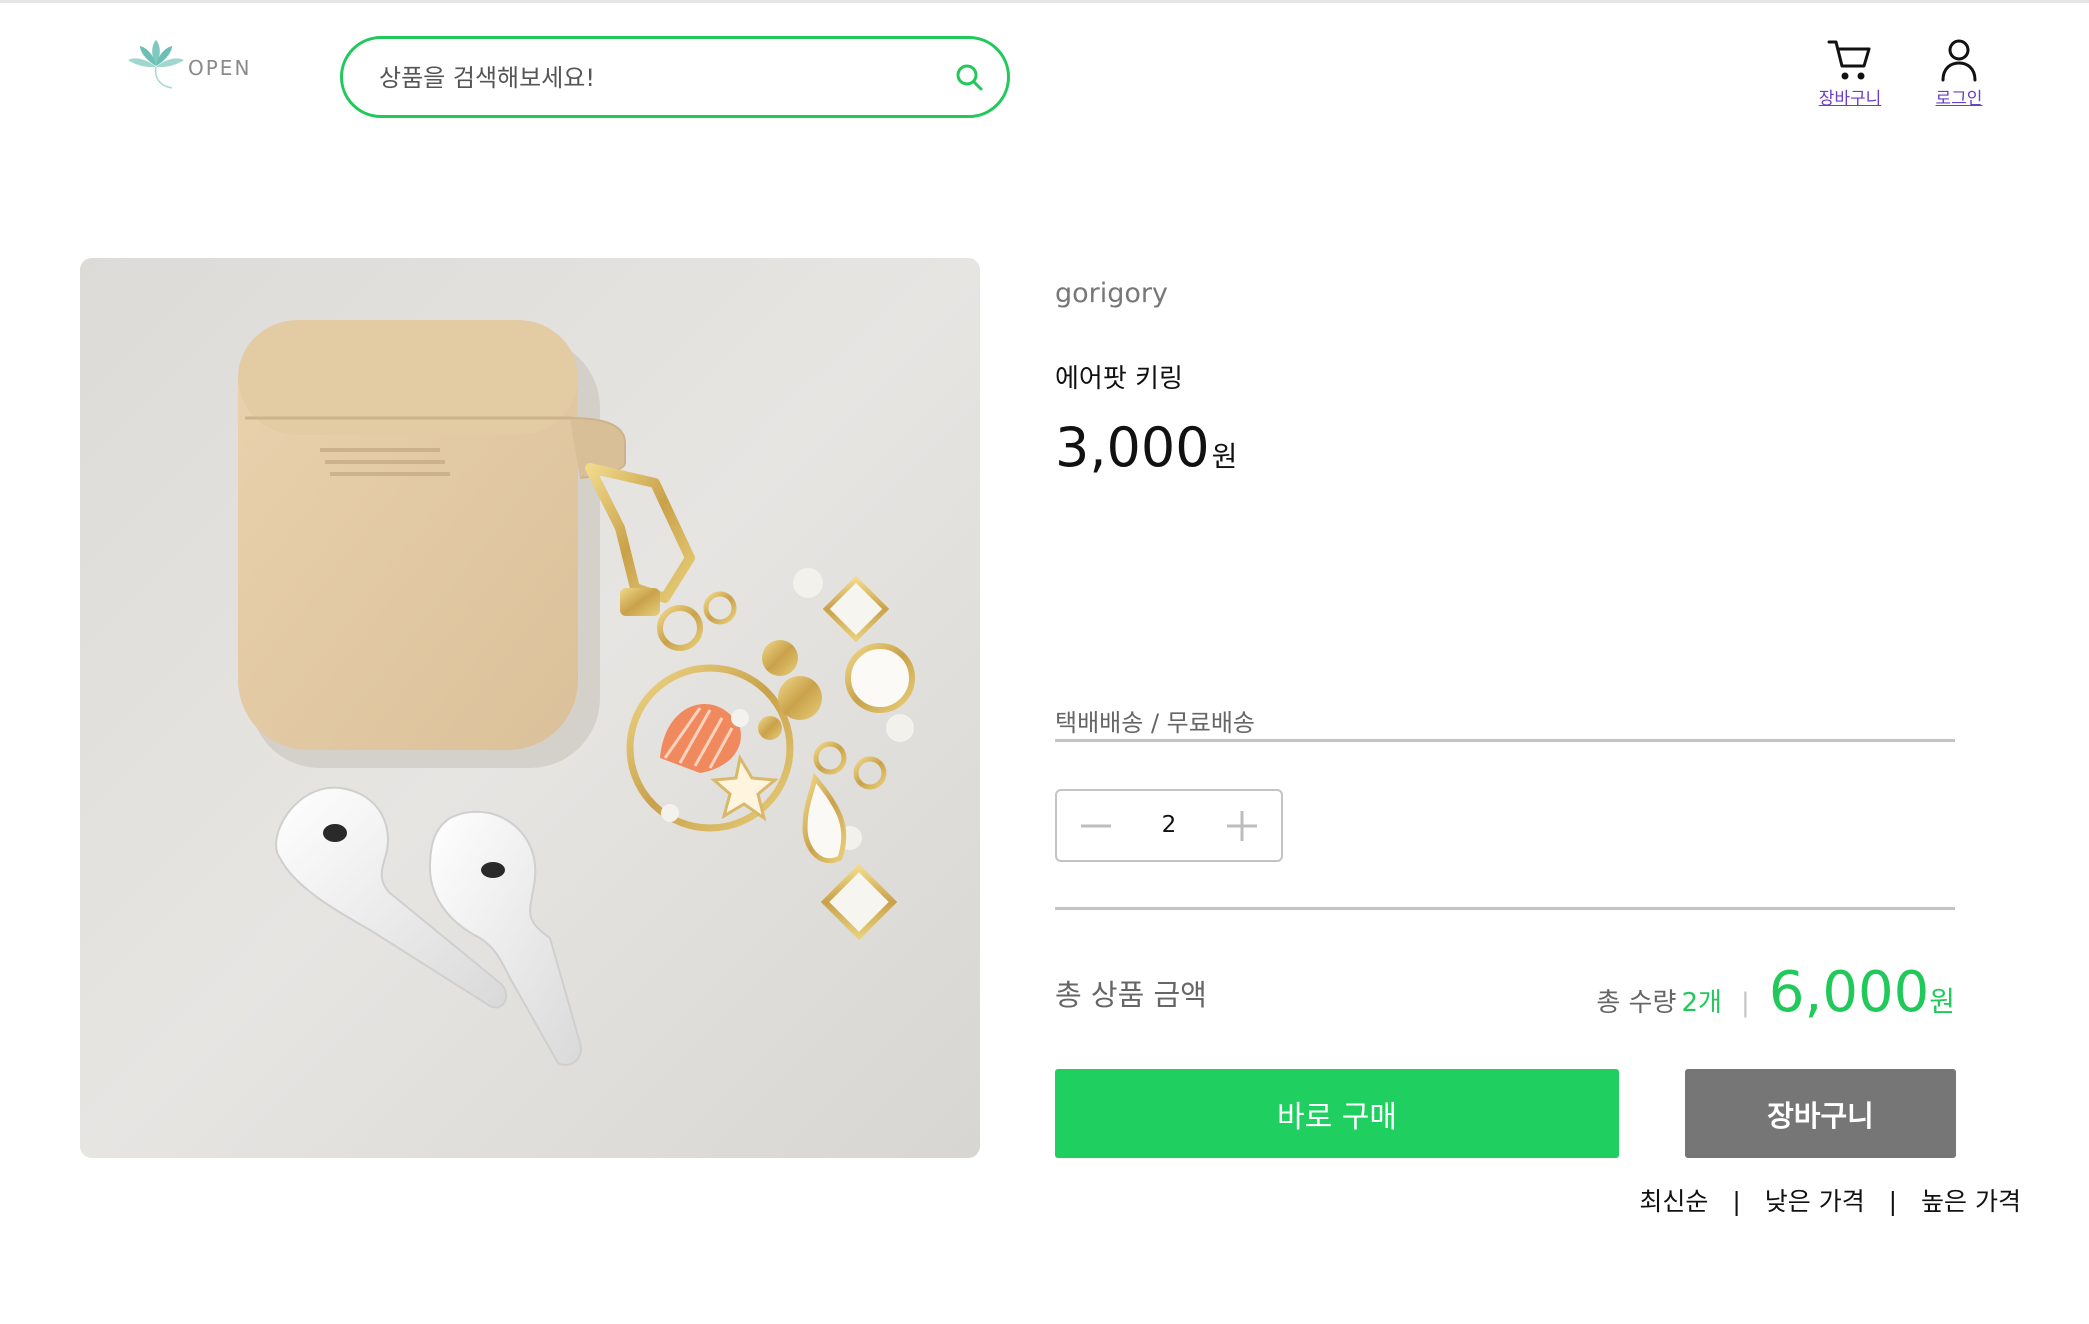  I want to click on login-link: 로그인, so click(1959, 96).